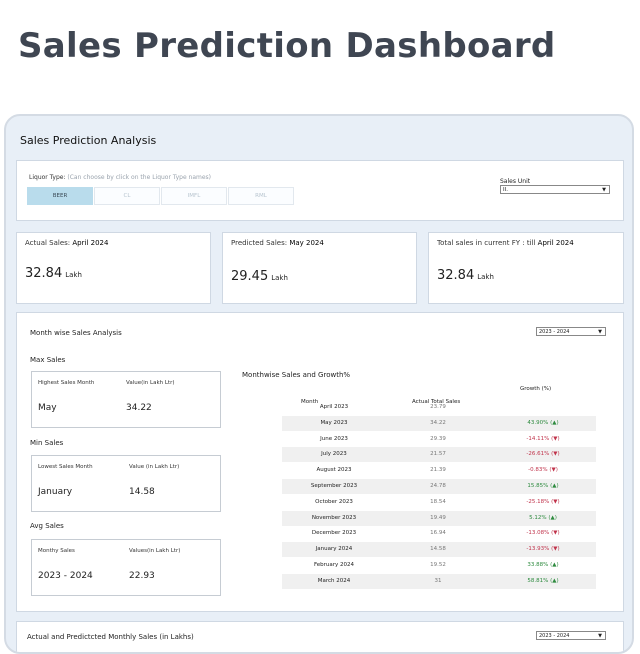 The width and height of the screenshot is (640, 654). I want to click on month-cell: December 2023, so click(334, 533).